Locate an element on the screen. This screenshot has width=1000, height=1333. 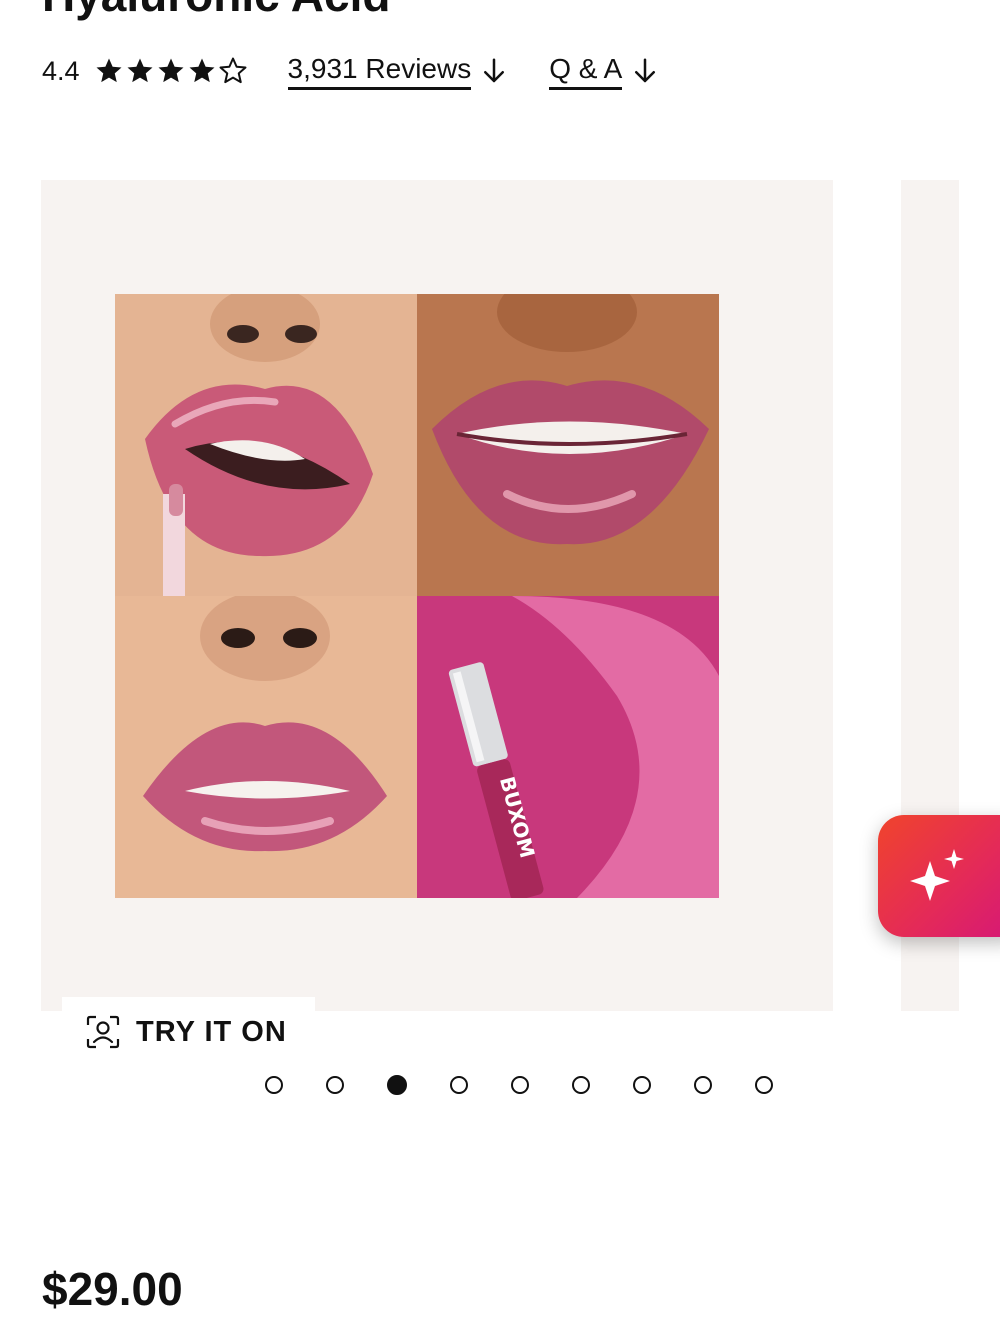
qa-link: Q & A is located at coordinates (604, 71).